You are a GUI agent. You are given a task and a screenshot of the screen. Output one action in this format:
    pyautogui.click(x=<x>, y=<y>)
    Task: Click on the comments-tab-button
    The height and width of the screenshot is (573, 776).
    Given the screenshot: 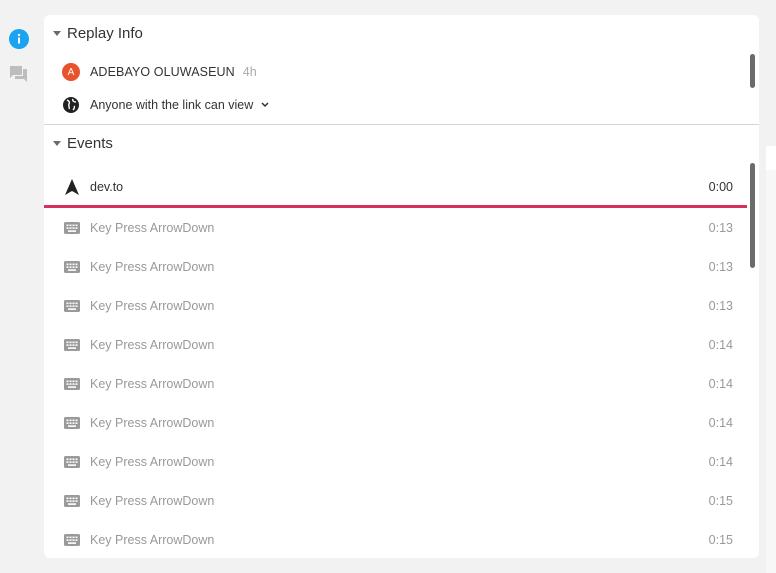 What is the action you would take?
    pyautogui.click(x=19, y=74)
    